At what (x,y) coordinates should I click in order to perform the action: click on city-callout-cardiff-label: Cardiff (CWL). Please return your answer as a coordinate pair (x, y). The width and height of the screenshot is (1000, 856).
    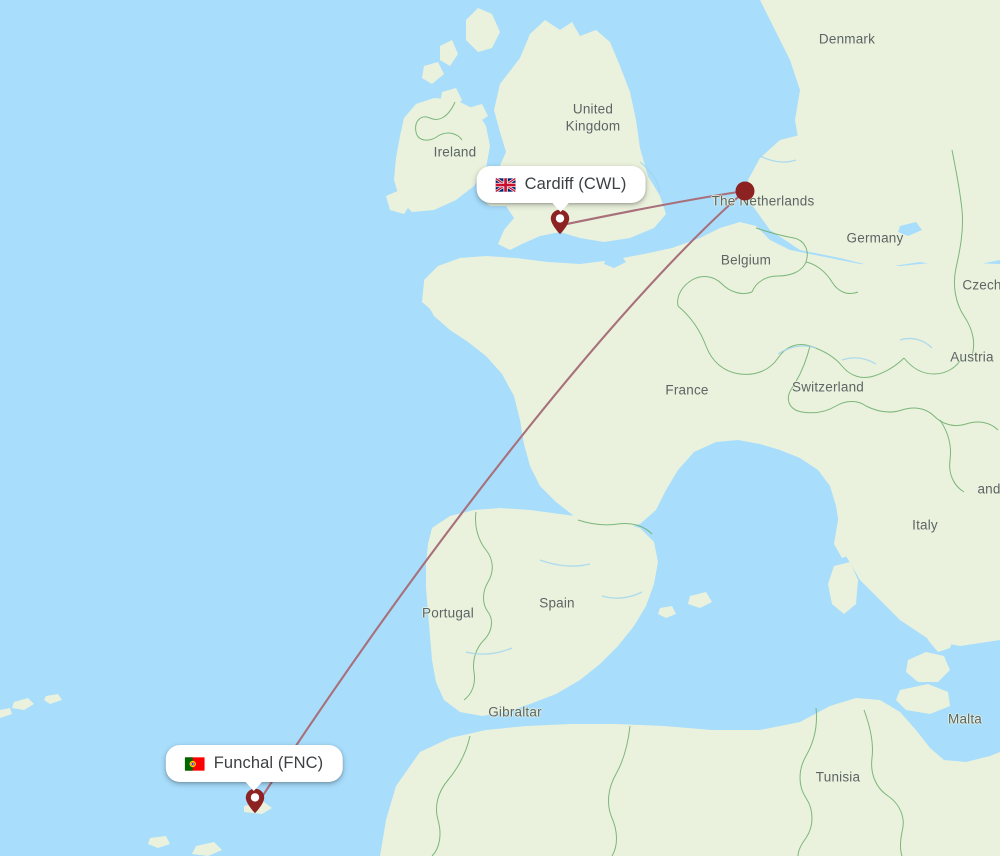
    Looking at the image, I should click on (575, 184).